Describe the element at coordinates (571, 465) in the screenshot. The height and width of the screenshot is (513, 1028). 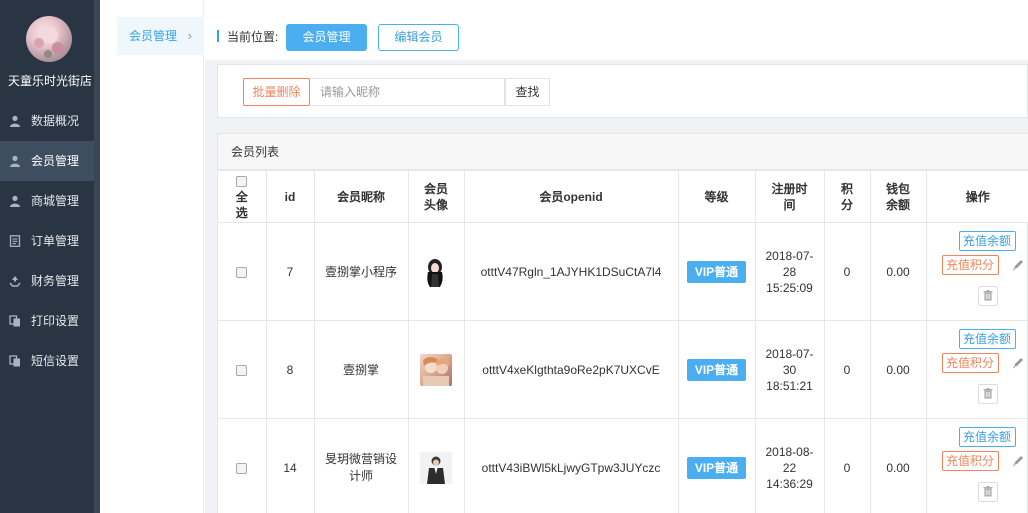
I see `openid-cell: otttV43iBWl5kLjwyGTpw3JUYczc` at that location.